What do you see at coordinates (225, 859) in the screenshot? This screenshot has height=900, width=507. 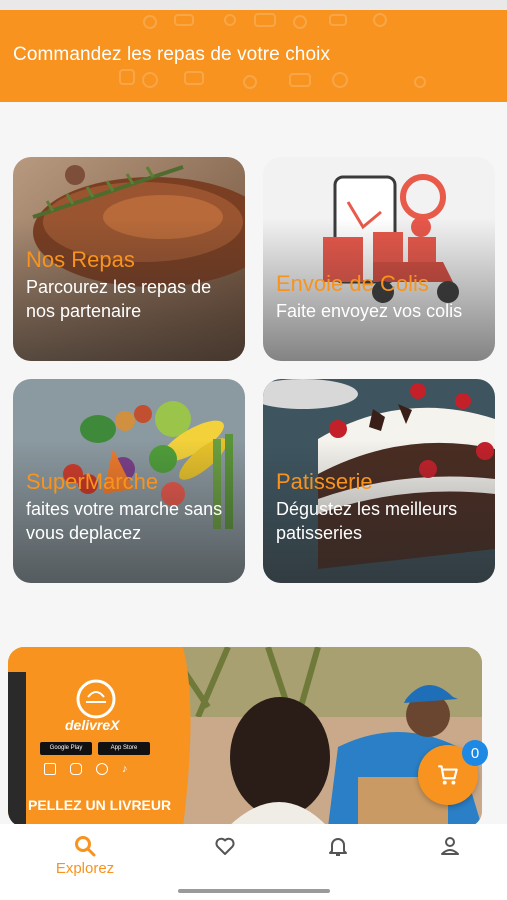 I see `nav-item-favorites` at bounding box center [225, 859].